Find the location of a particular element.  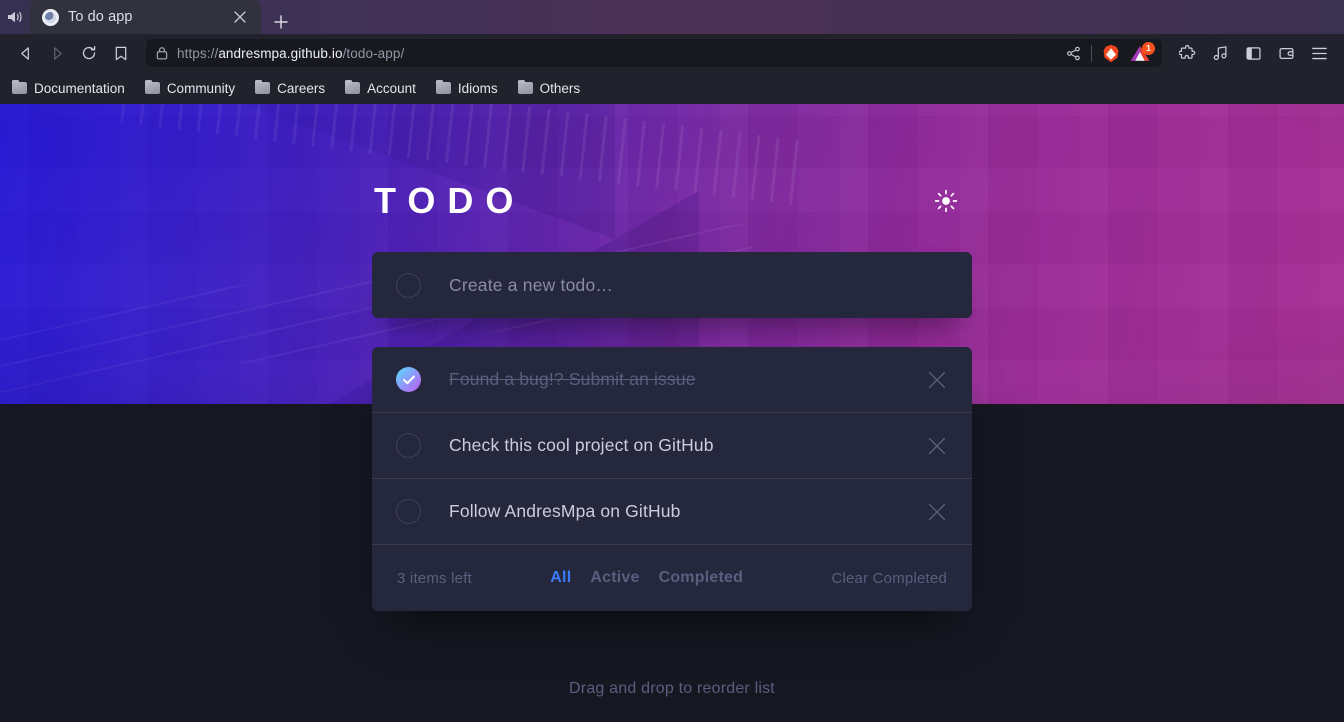

new-todo-checkbox is located at coordinates (408, 285).